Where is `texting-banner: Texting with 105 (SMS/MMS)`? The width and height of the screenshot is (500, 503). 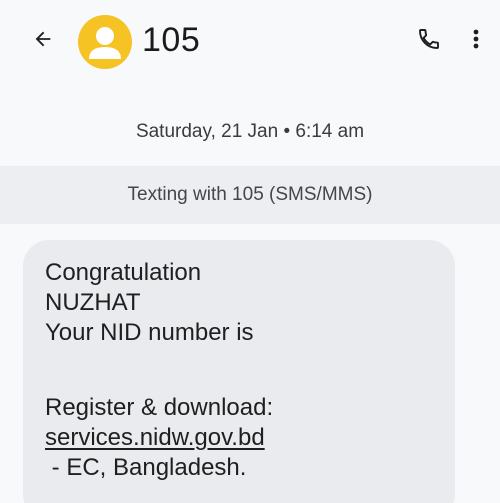 texting-banner: Texting with 105 (SMS/MMS) is located at coordinates (250, 195).